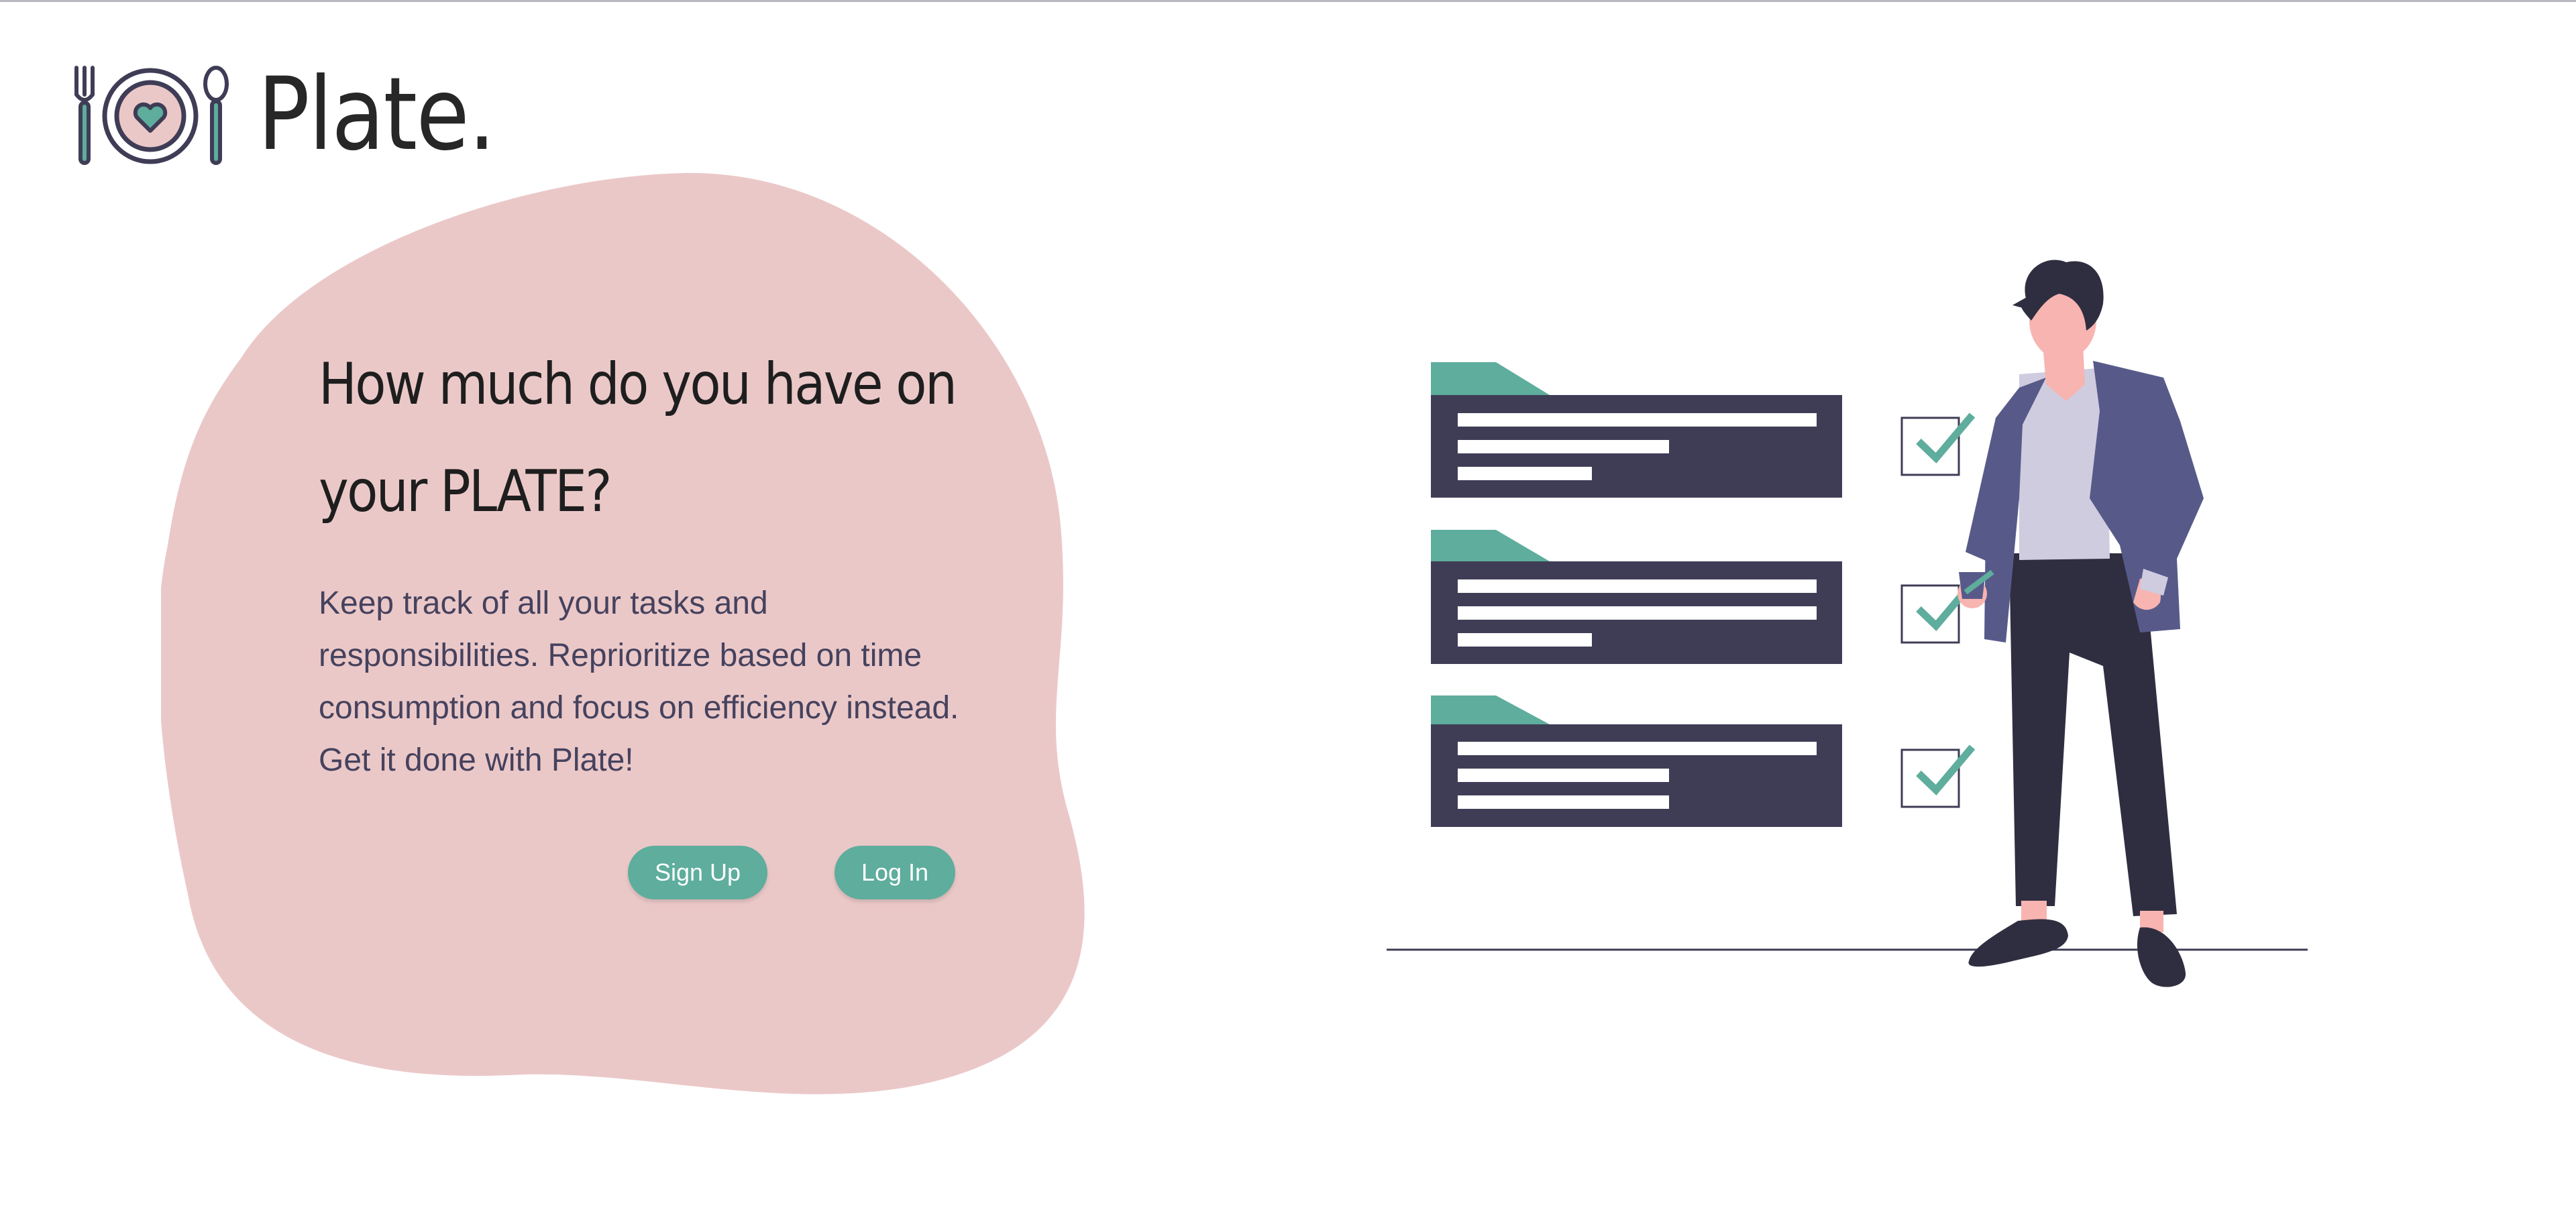 The height and width of the screenshot is (1226, 2576). I want to click on sign-up-button: Sign Up, so click(697, 872).